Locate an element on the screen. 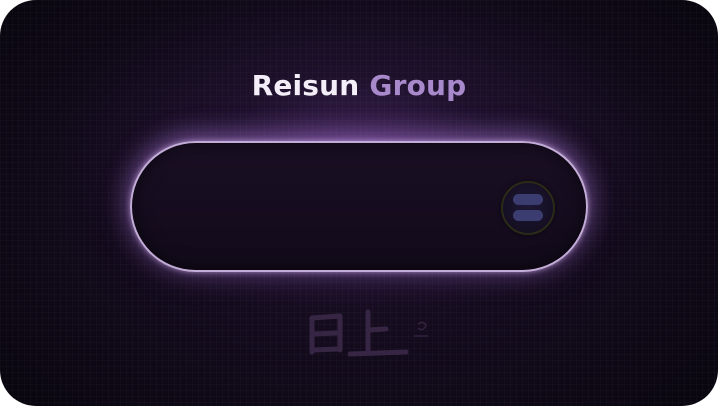 Image resolution: width=718 pixels, height=406 pixels. moon-face-icon is located at coordinates (528, 199).